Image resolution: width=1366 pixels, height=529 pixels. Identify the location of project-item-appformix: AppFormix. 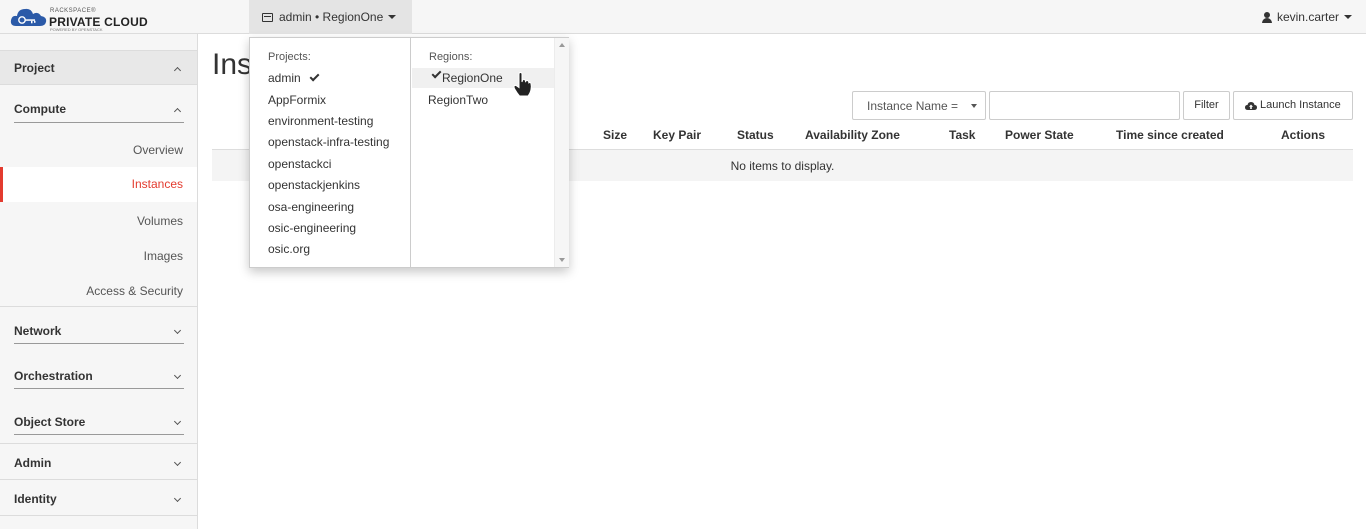
(297, 100).